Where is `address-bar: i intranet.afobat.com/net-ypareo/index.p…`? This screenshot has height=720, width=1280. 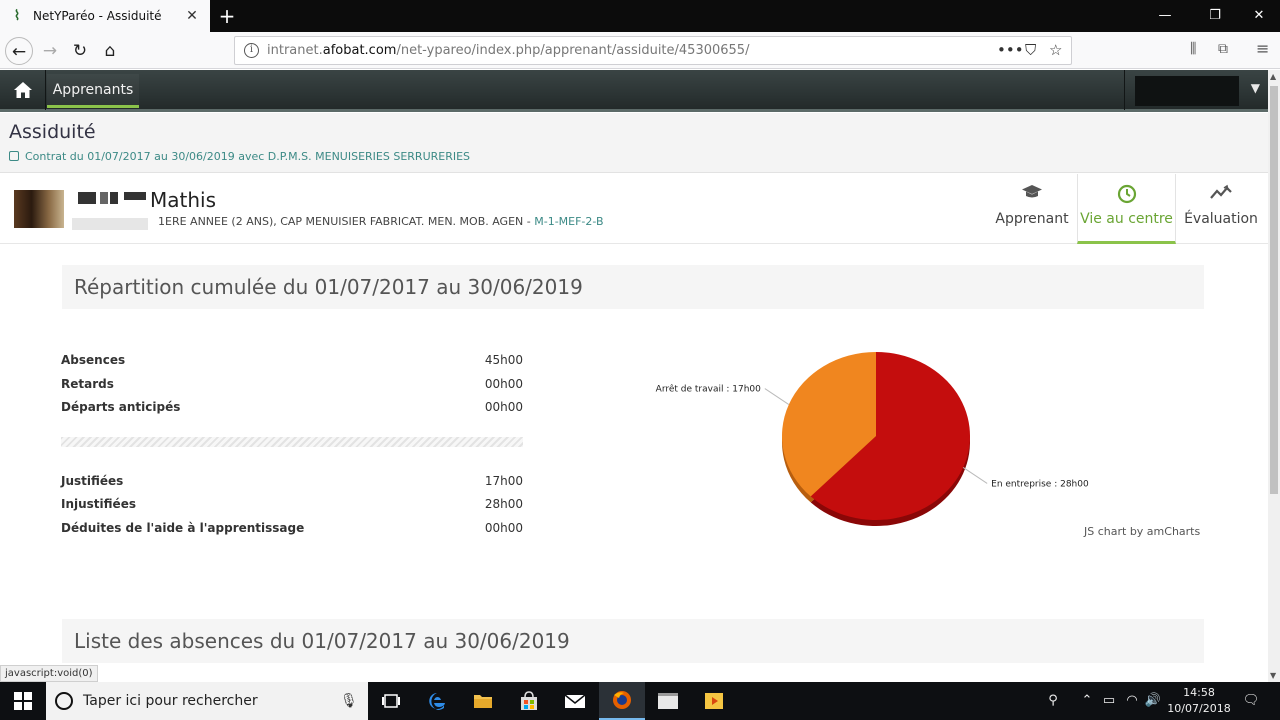 address-bar: i intranet.afobat.com/net-ypareo/index.p… is located at coordinates (653, 50).